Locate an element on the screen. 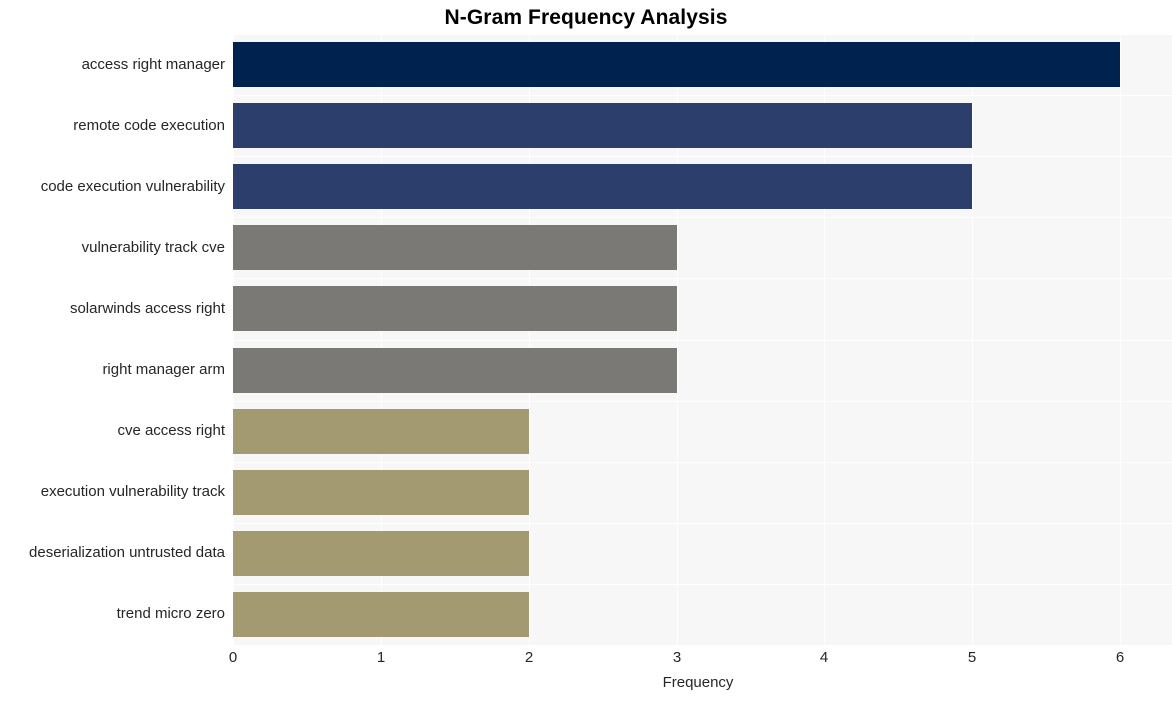 The width and height of the screenshot is (1172, 701). y-tick-label: remote code execution is located at coordinates (149, 125).